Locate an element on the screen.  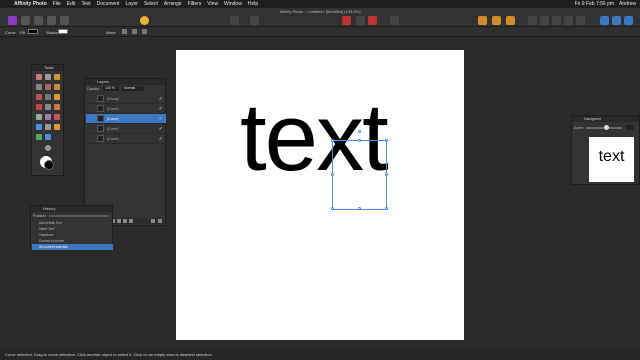
menu-view: View is located at coordinates (212, 4).